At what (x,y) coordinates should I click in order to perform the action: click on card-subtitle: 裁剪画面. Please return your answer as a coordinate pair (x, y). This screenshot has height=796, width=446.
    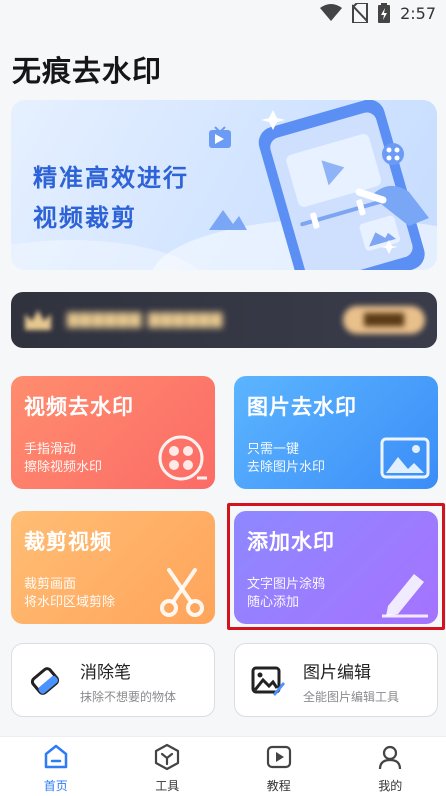
    Looking at the image, I should click on (50, 584).